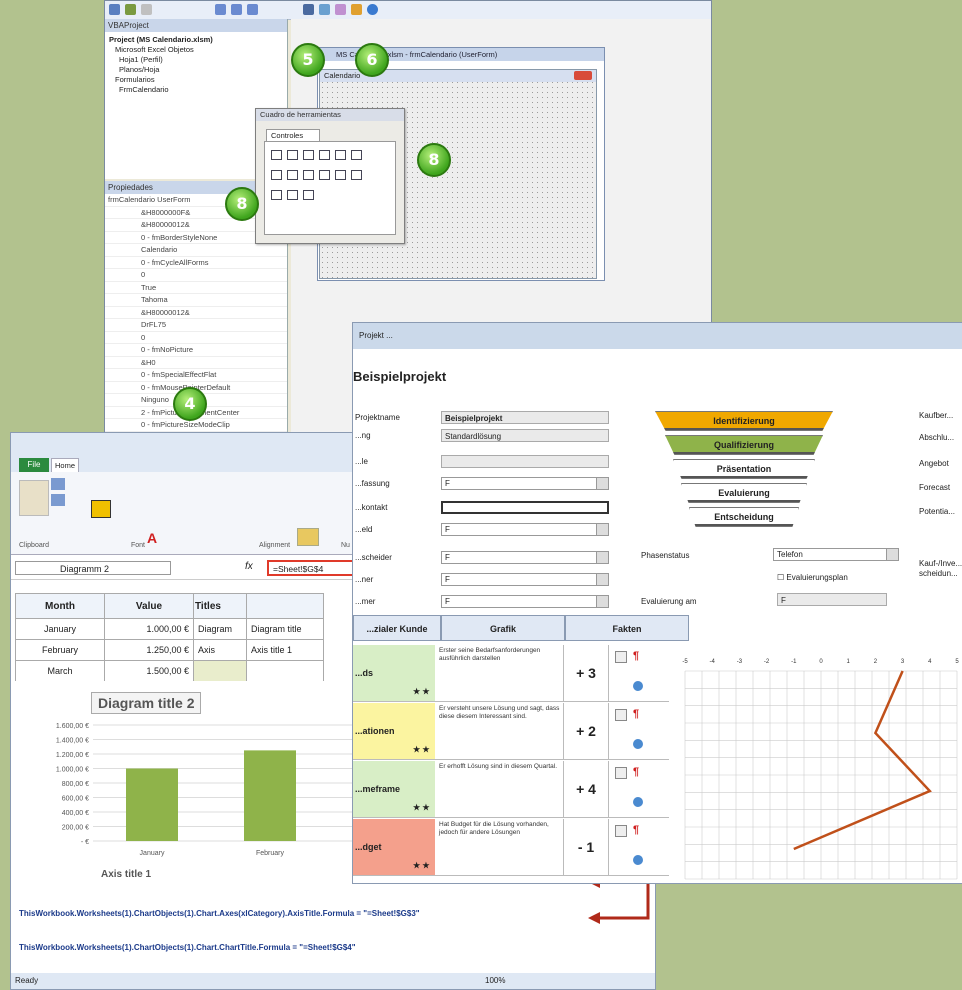 This screenshot has height=990, width=962. I want to click on listbox-tool-icon, so click(340, 155).